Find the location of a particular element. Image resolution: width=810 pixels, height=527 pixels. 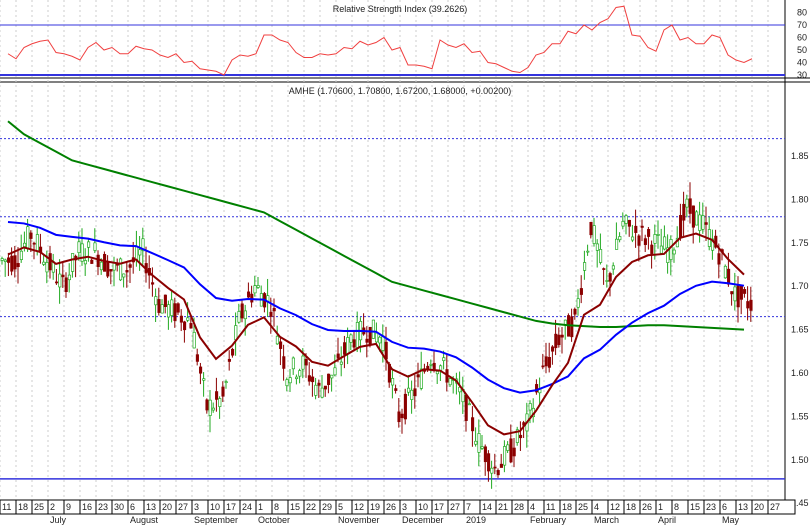

date-label: 18 is located at coordinates (23, 507).